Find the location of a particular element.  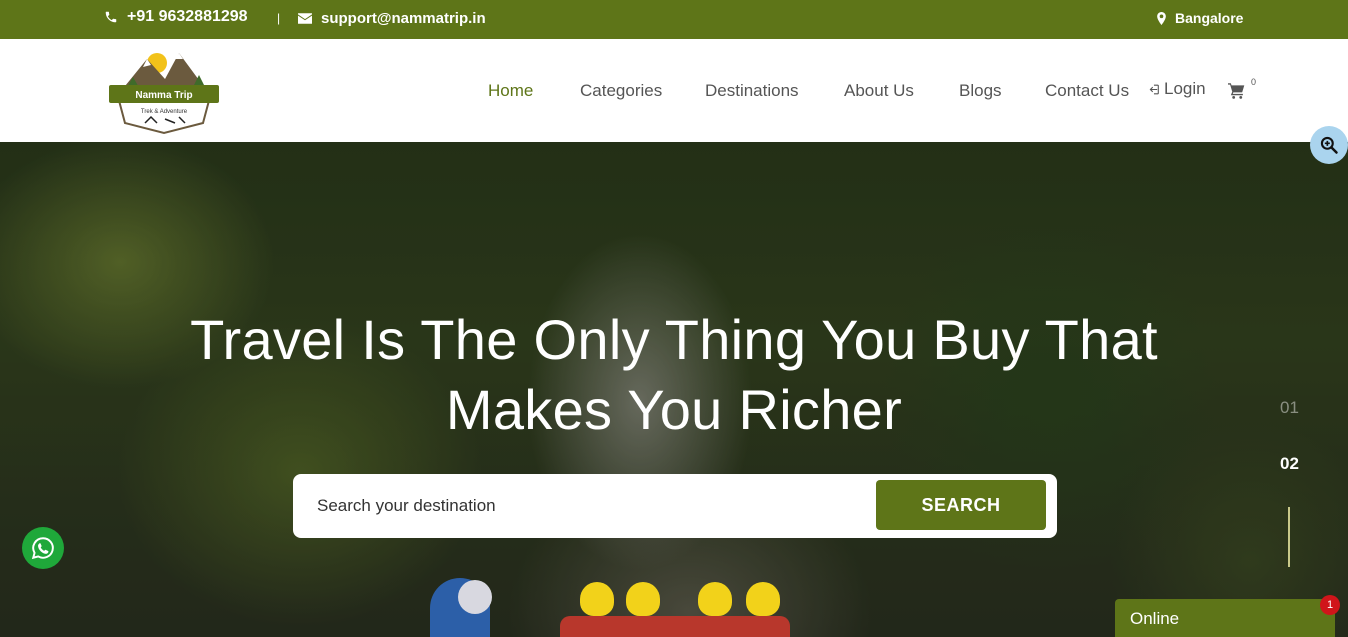

login-button: Login is located at coordinates (1177, 89).